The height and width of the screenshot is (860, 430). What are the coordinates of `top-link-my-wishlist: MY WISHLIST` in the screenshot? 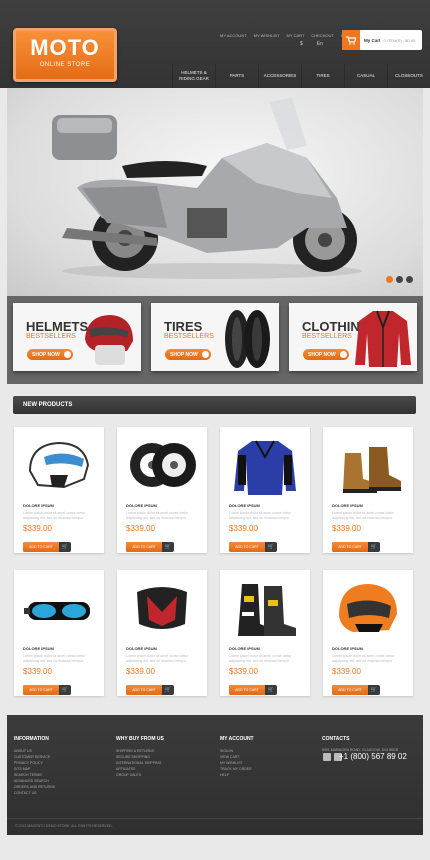 It's located at (267, 35).